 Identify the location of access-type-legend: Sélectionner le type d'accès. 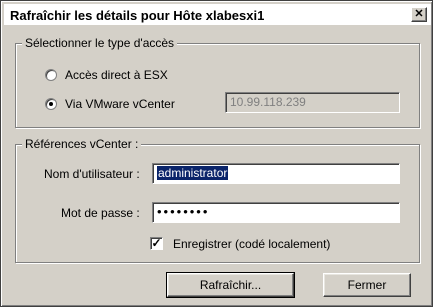
(100, 43).